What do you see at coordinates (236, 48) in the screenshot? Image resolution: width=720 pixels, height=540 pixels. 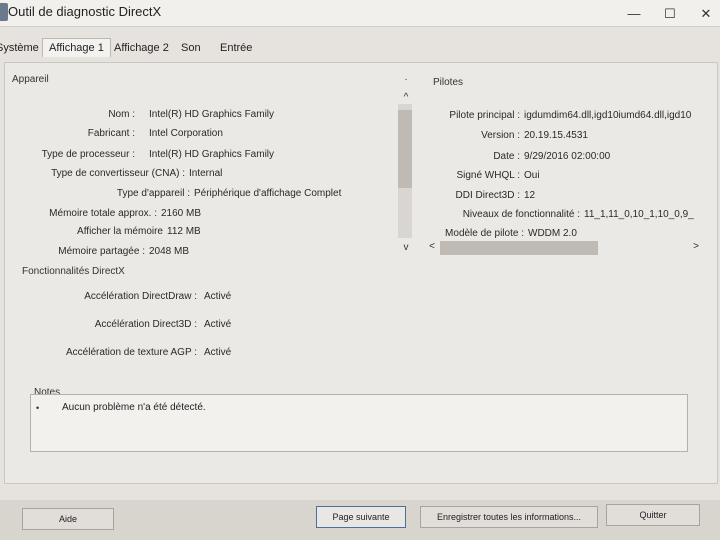 I see `tab-entree: Entrée` at bounding box center [236, 48].